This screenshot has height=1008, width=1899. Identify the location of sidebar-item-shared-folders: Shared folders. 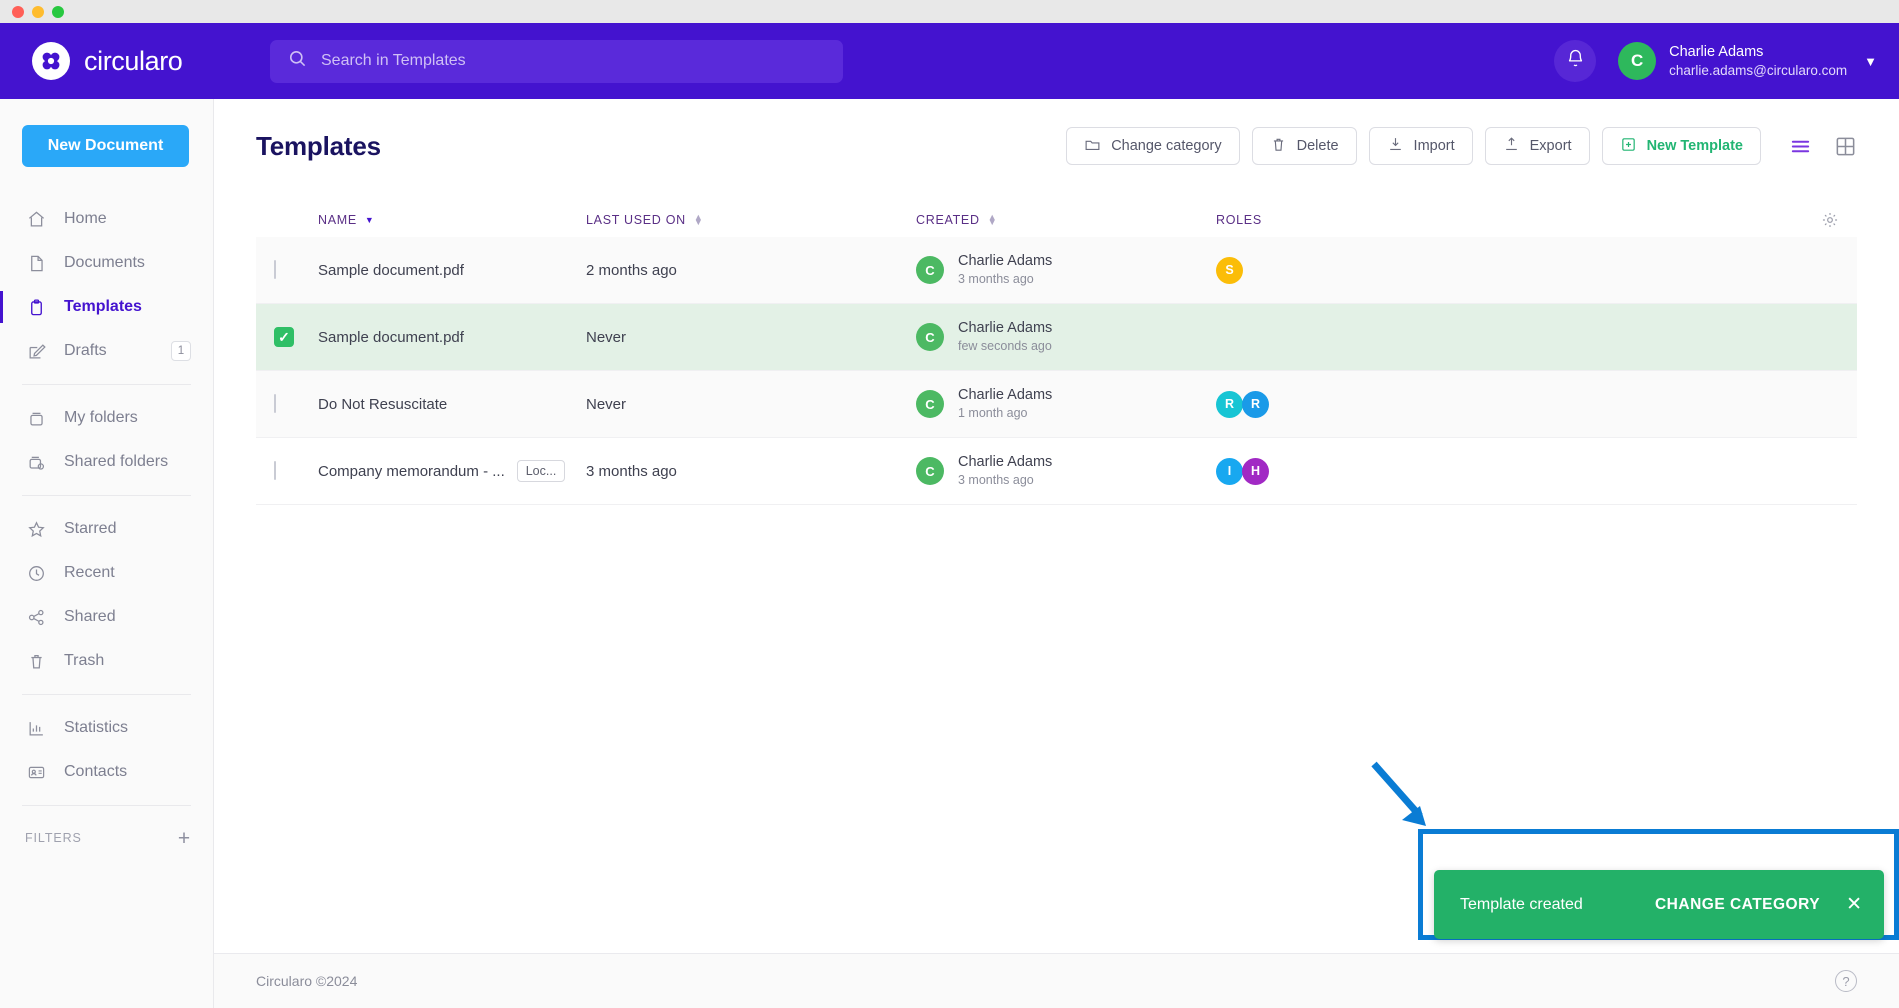
(106, 462).